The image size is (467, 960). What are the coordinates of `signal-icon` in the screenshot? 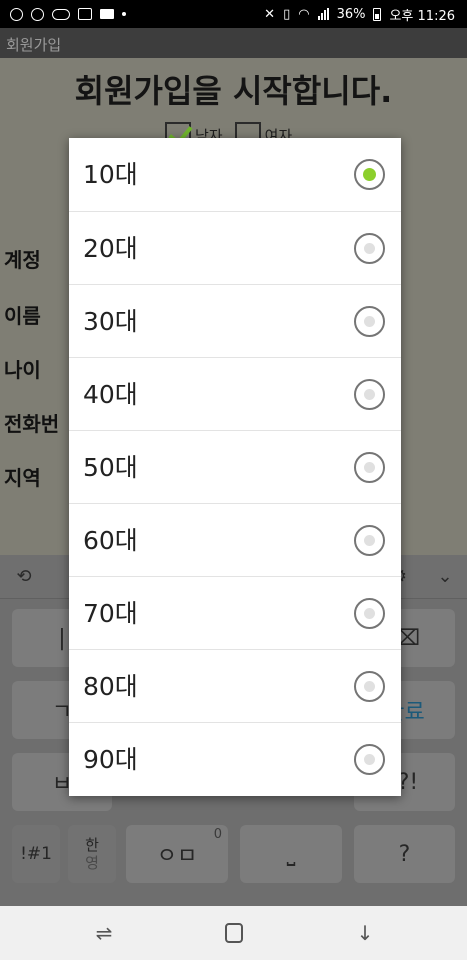 It's located at (323, 14).